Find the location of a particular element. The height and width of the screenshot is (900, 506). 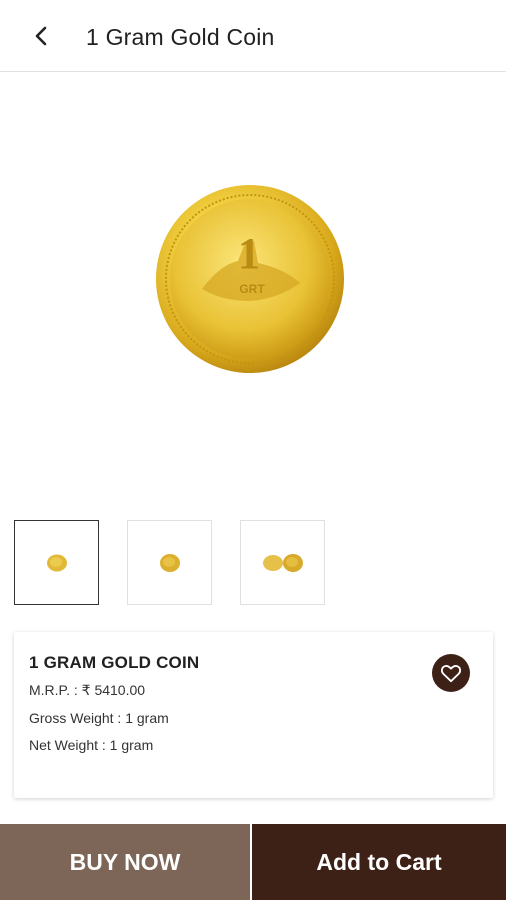

gold-coins-pair-thumb-icon is located at coordinates (282, 562).